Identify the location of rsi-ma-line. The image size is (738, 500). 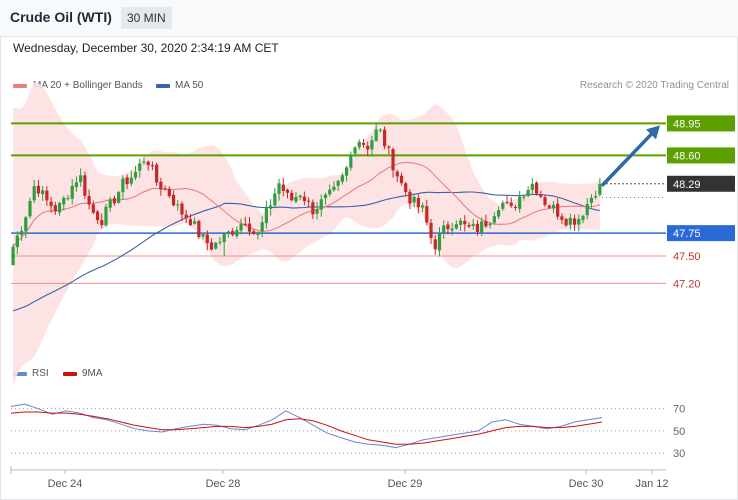
(306, 428).